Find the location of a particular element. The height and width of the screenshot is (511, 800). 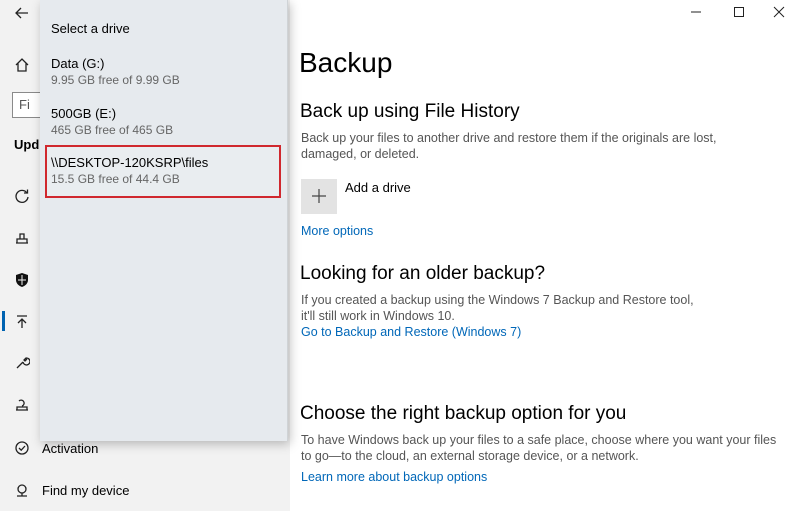

activation-icon is located at coordinates (22, 448).